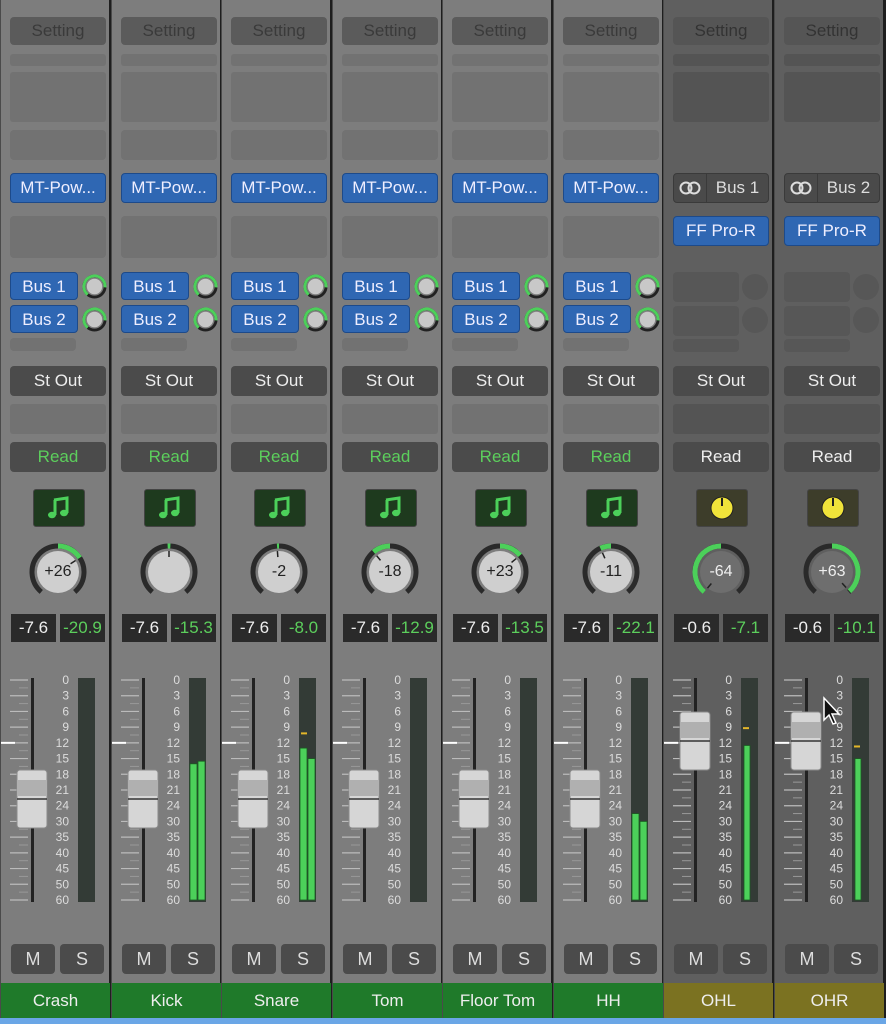 This screenshot has height=1024, width=886. What do you see at coordinates (718, 1001) in the screenshot?
I see `track-name: OHL` at bounding box center [718, 1001].